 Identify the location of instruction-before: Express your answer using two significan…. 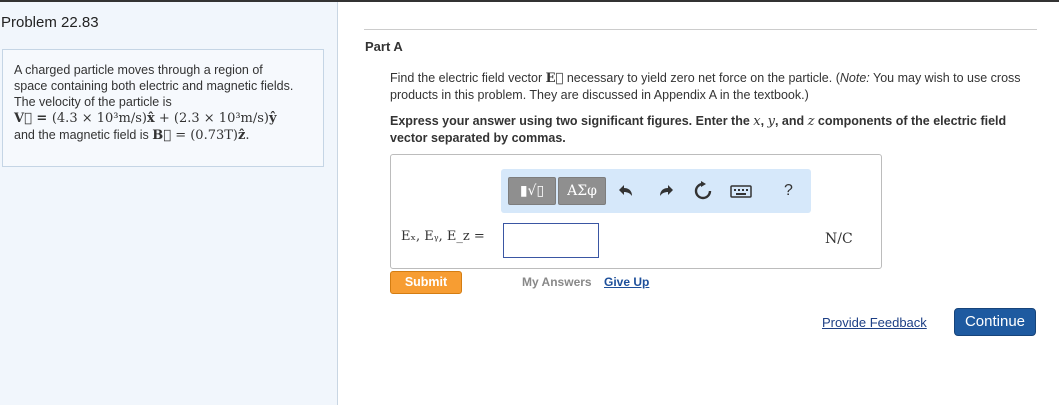
(572, 121).